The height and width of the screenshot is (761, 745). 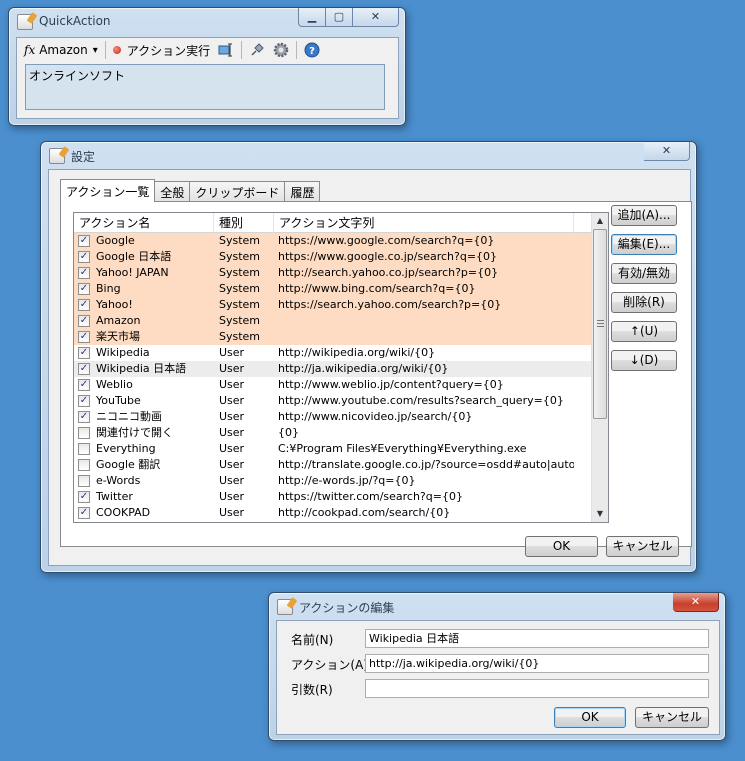 I want to click on toggle-enable-button: 有効/無効, so click(x=644, y=273).